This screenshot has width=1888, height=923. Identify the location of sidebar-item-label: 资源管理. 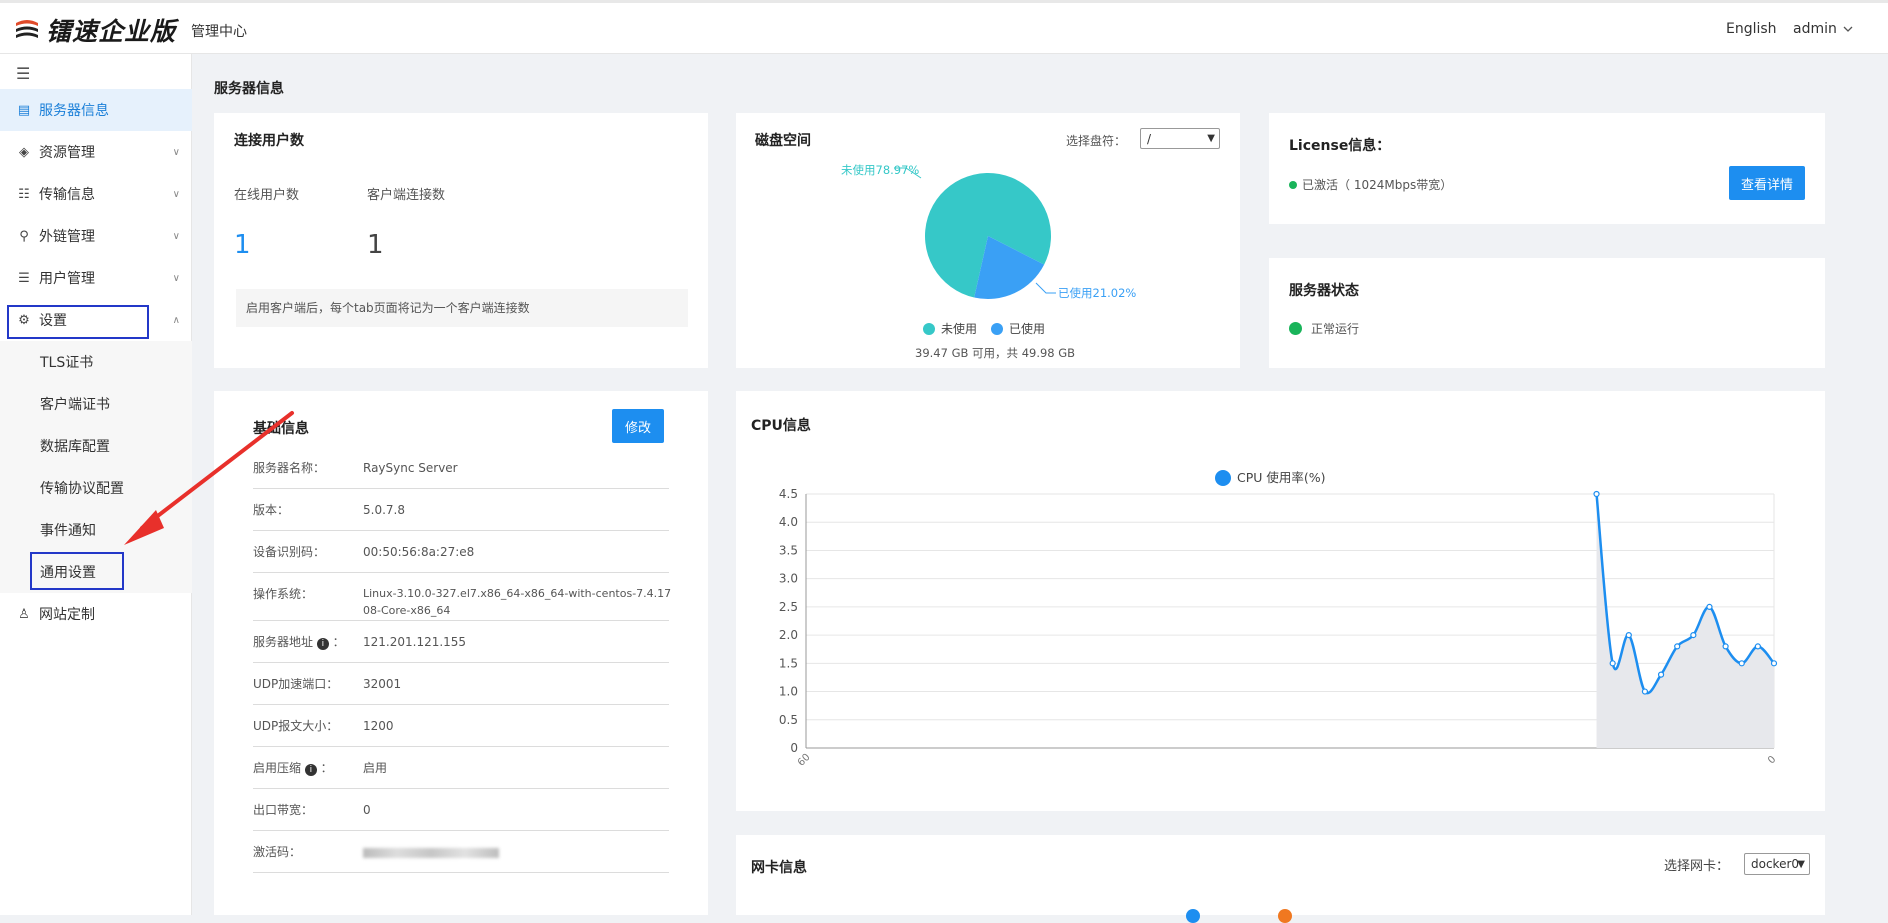
(67, 153).